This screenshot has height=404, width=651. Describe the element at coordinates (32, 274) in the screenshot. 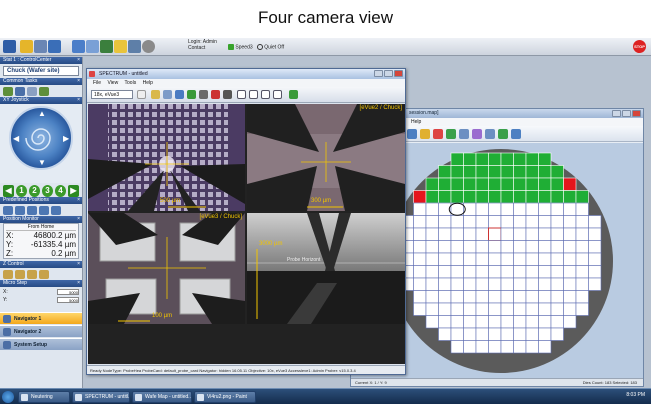

I see `z-contact-icon` at that location.